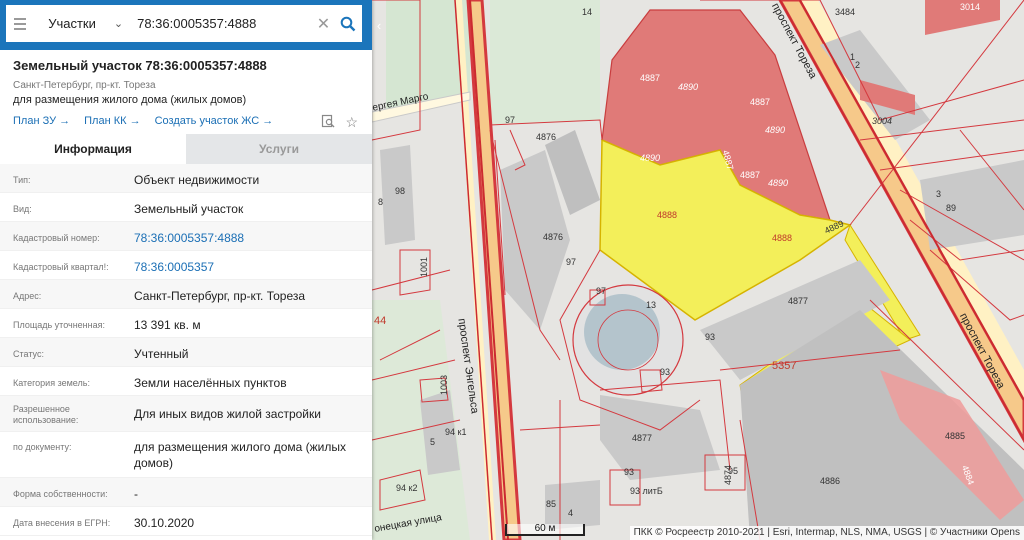  What do you see at coordinates (143, 121) in the screenshot?
I see `plan-links: План ЗУ → План КК → Создать участок ЖС →` at bounding box center [143, 121].